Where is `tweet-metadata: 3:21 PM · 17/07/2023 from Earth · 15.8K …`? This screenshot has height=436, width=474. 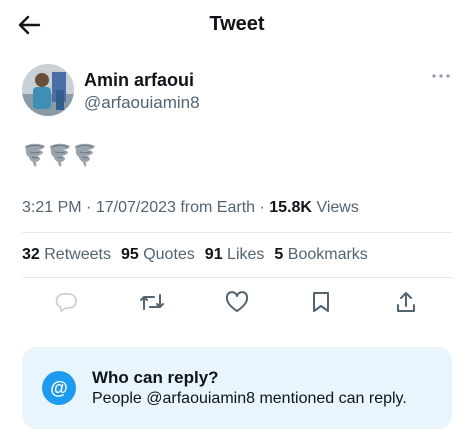 tweet-metadata: 3:21 PM · 17/07/2023 from Earth · 15.8K … is located at coordinates (190, 208).